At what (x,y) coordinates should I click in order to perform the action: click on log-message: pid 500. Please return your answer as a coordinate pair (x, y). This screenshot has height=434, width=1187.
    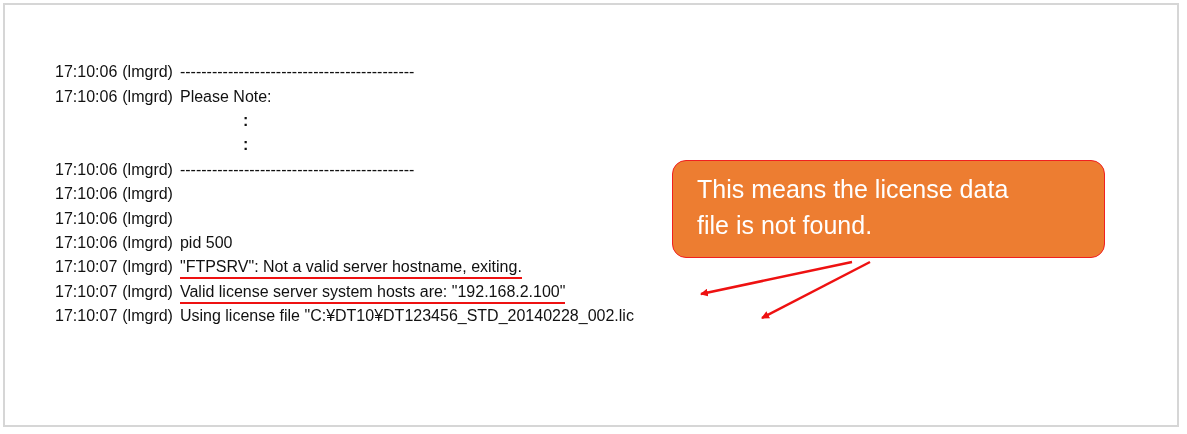
    Looking at the image, I should click on (206, 243).